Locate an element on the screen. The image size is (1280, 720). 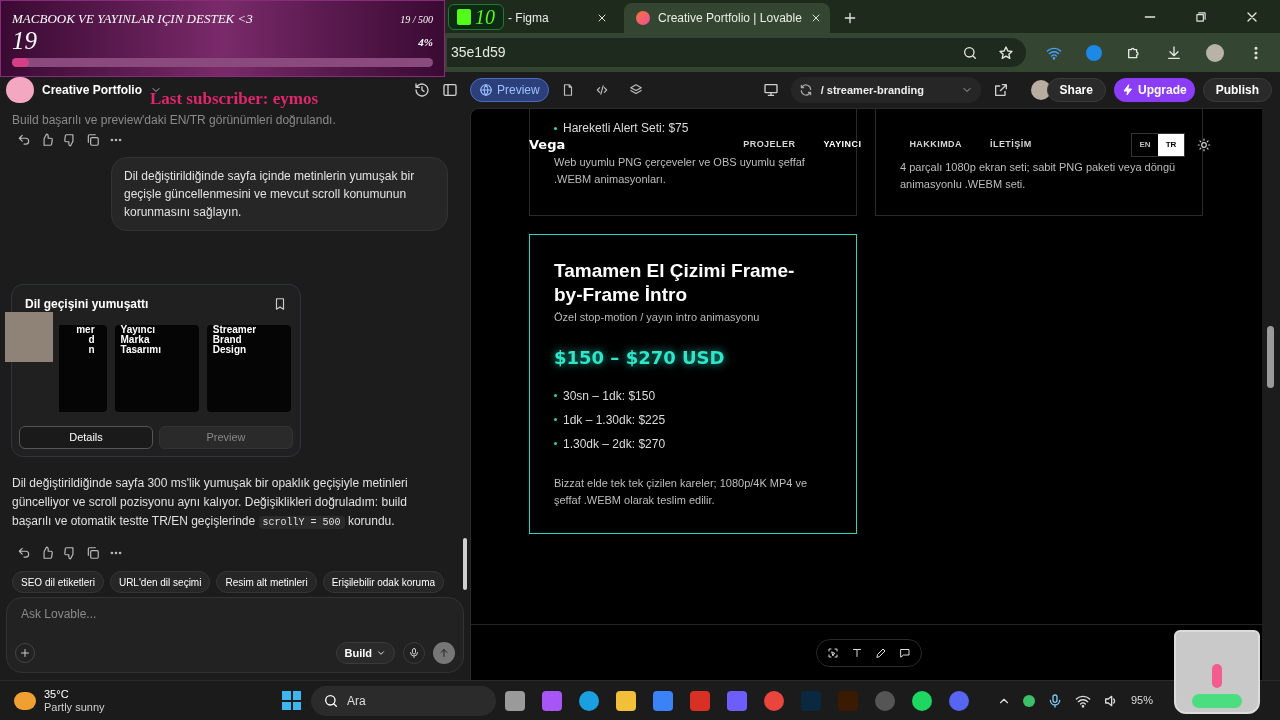
goal-percent: 4% is located at coordinates (425, 42).